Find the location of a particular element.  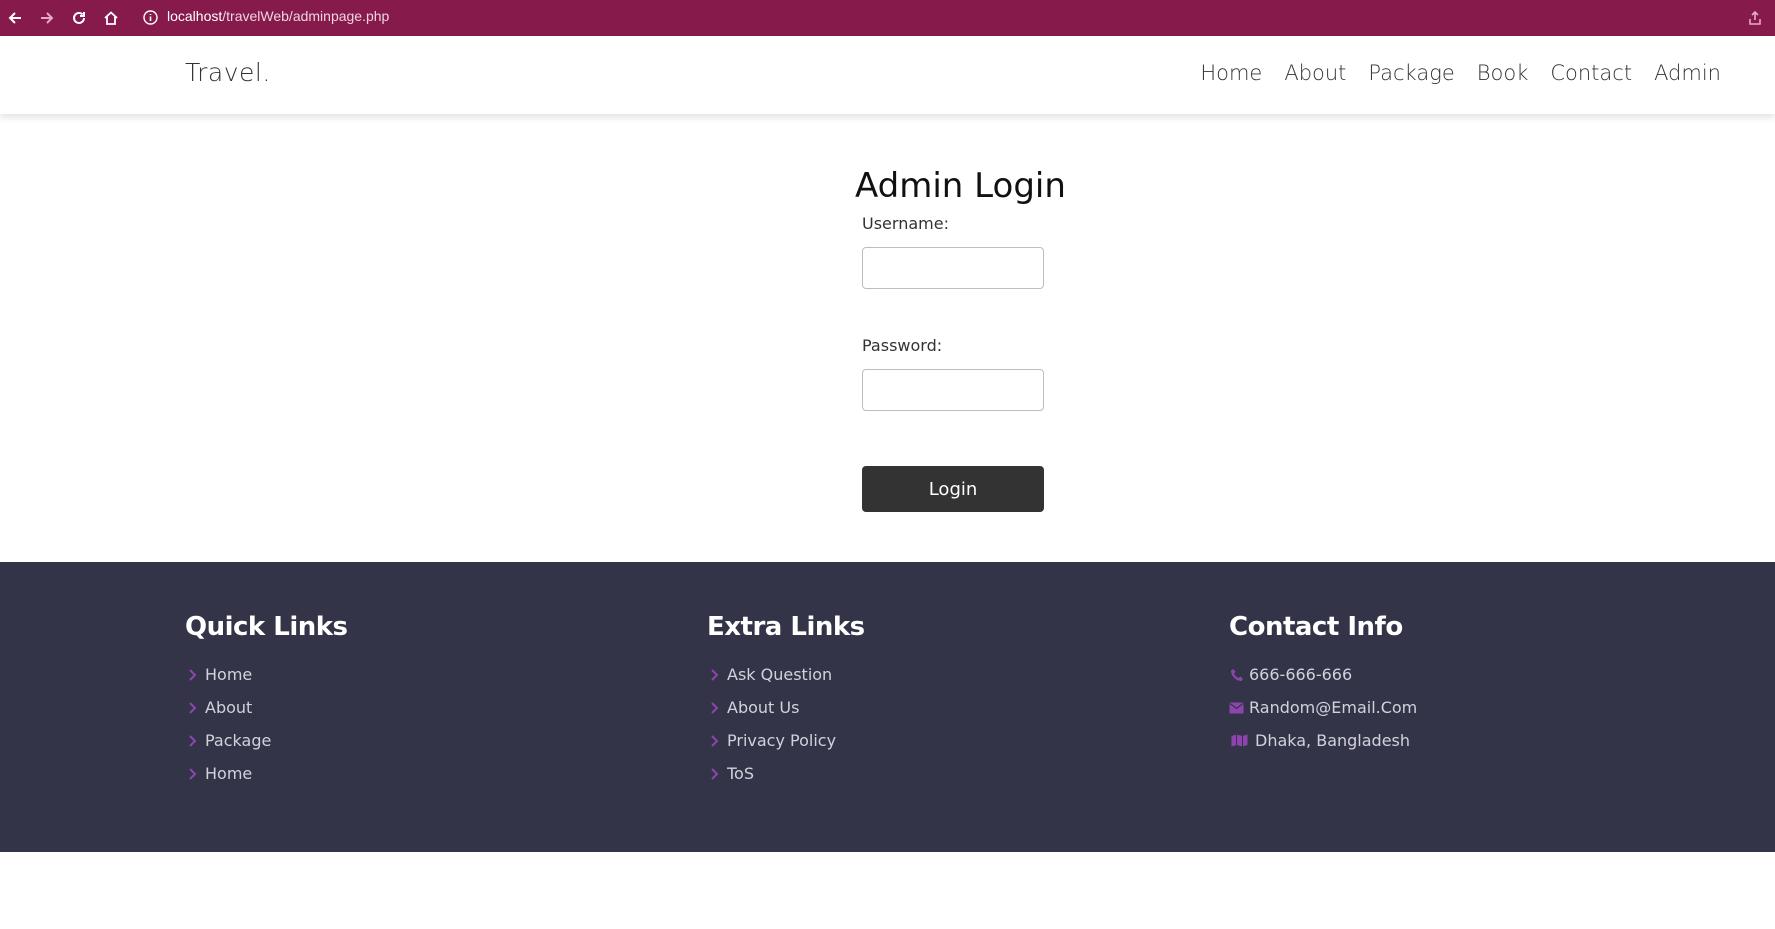

quick-link-package: Package is located at coordinates (266, 740).